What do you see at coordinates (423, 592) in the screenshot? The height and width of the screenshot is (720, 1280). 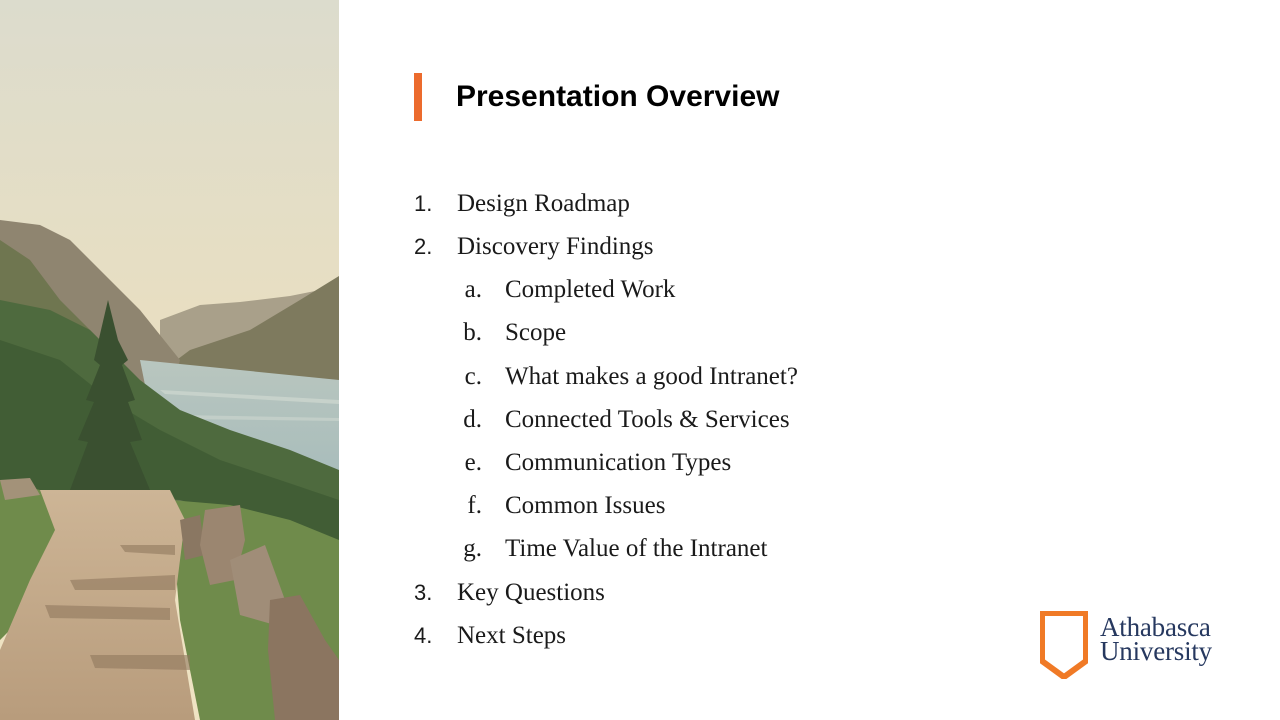 I see `item-marker: 3.` at bounding box center [423, 592].